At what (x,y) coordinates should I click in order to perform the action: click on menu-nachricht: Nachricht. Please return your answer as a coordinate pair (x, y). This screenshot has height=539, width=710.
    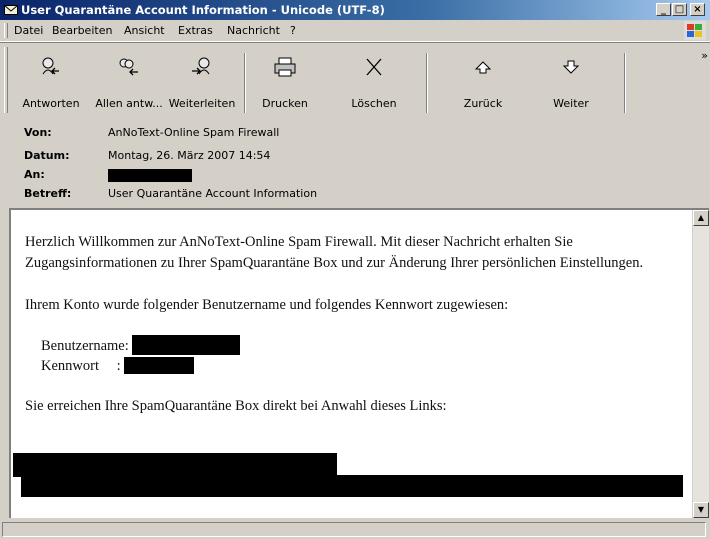
    Looking at the image, I should click on (253, 30).